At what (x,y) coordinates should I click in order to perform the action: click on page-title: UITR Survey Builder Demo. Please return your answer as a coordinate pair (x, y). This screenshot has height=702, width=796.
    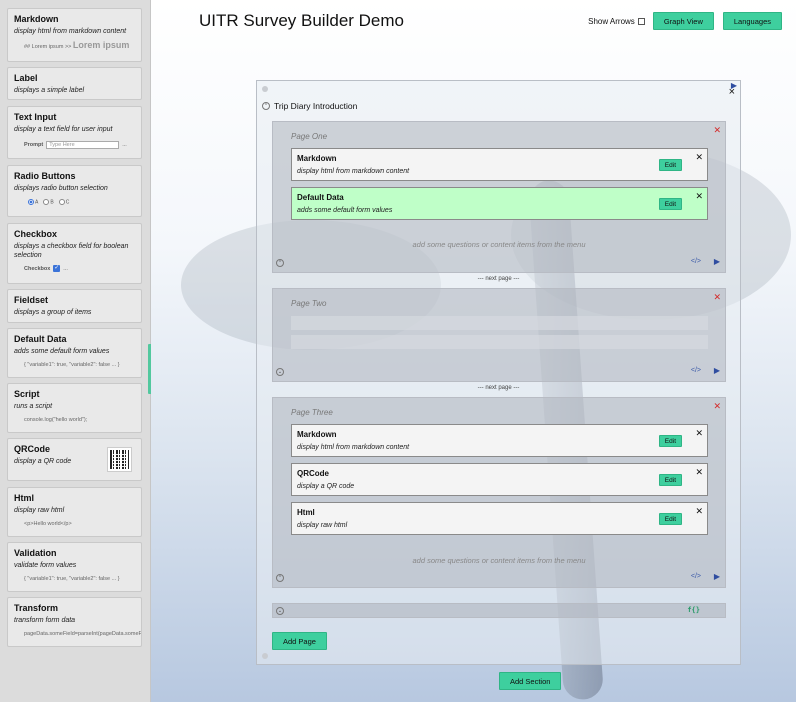
    Looking at the image, I should click on (302, 20).